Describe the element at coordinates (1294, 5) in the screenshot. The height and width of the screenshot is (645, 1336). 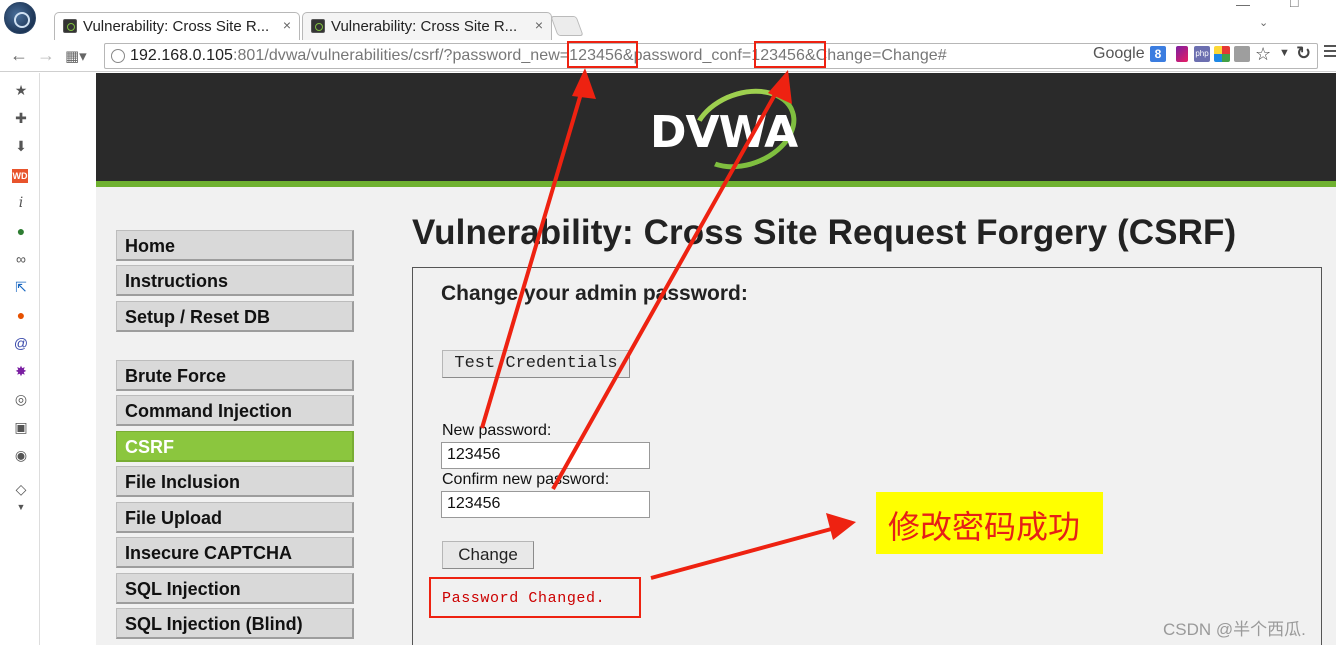
I see `maximize-icon: □` at that location.